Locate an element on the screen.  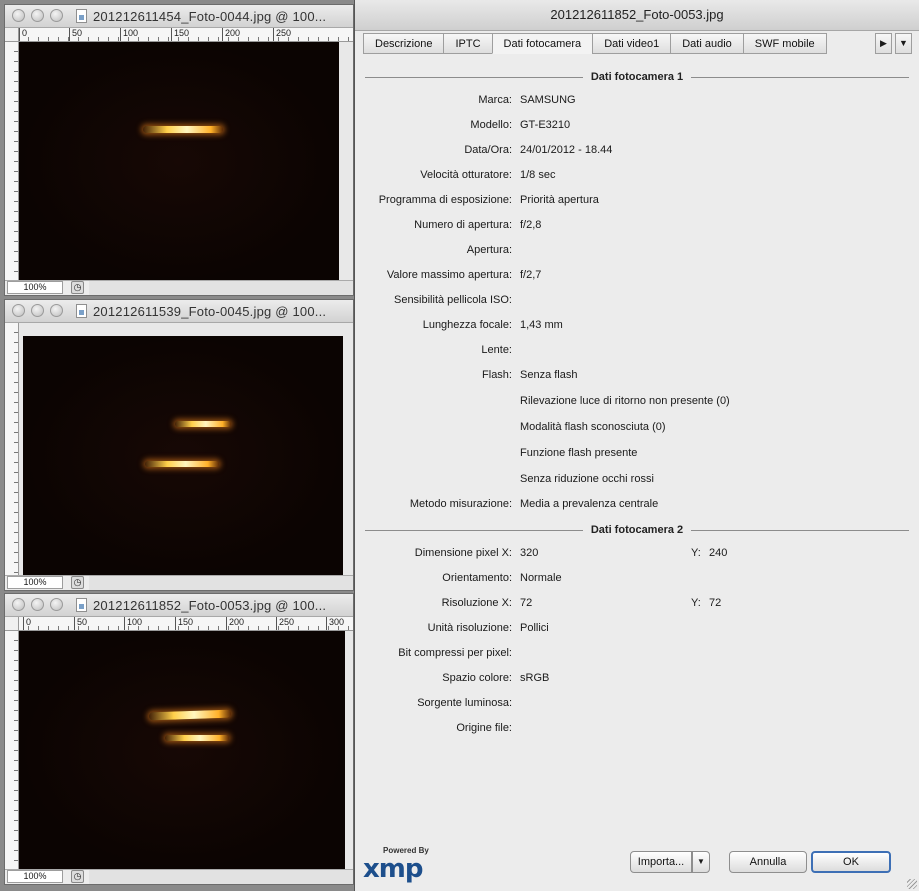
field-value: Pollici is located at coordinates (534, 628).